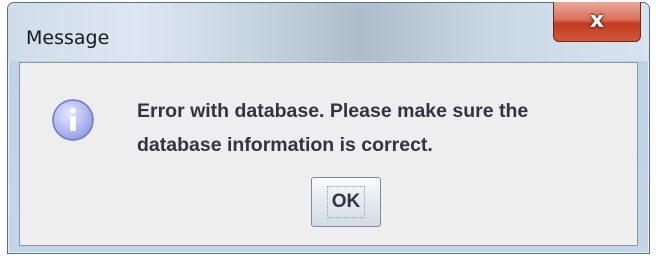 The height and width of the screenshot is (259, 656). I want to click on ok-button-label: OK, so click(346, 202).